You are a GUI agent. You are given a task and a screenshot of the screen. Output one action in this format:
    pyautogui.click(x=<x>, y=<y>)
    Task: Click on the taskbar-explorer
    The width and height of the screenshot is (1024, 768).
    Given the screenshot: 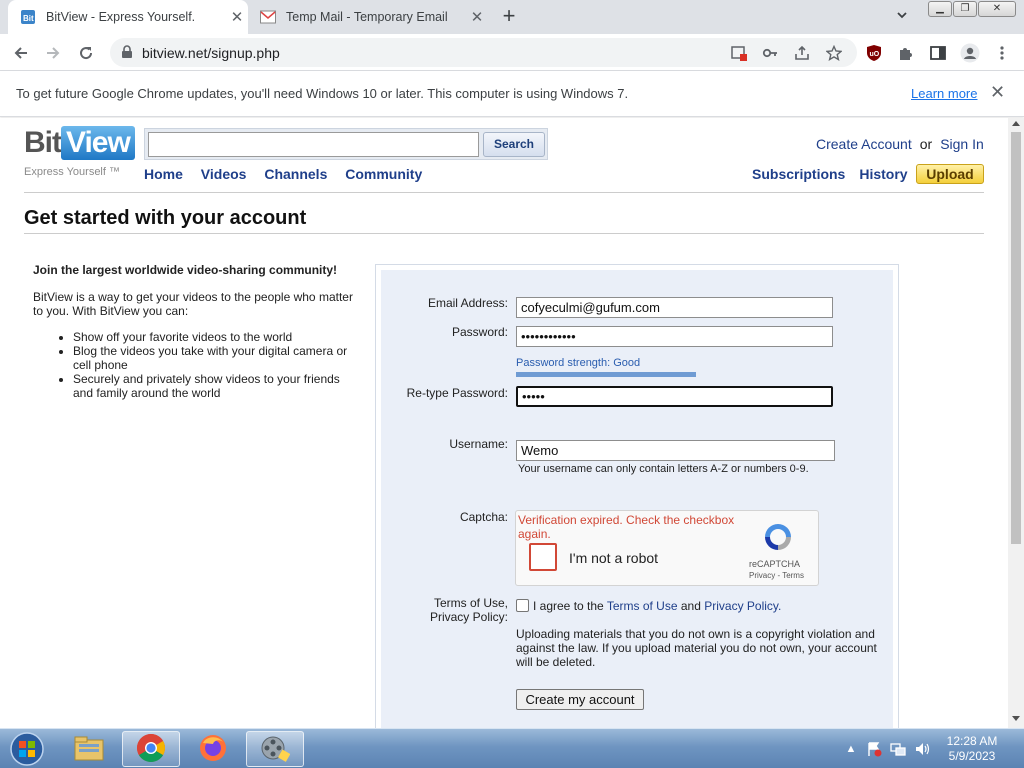 What is the action you would take?
    pyautogui.click(x=89, y=749)
    